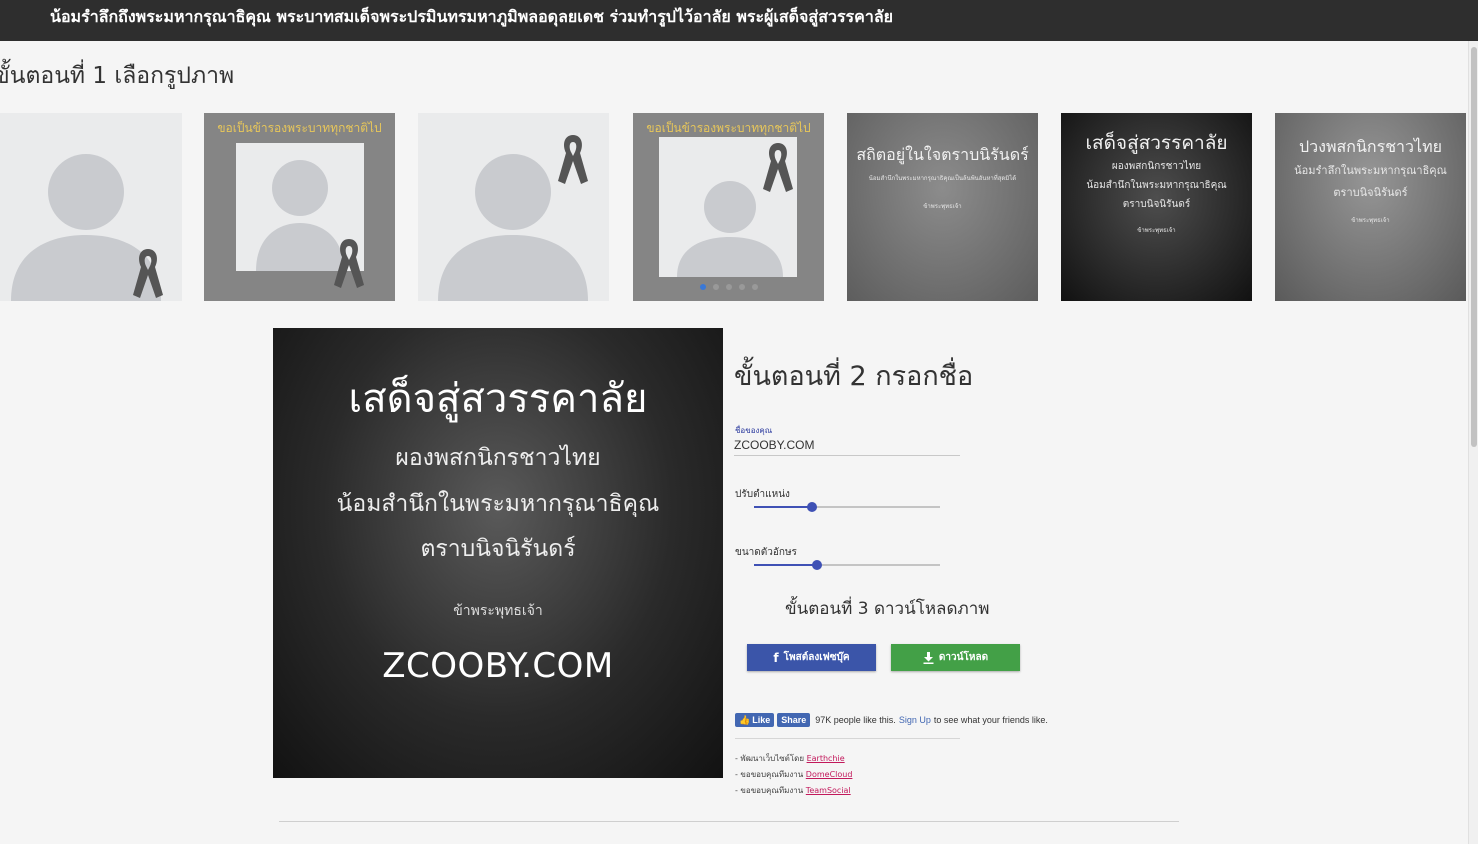 The width and height of the screenshot is (1478, 844). I want to click on like-button: 👍 Like, so click(755, 720).